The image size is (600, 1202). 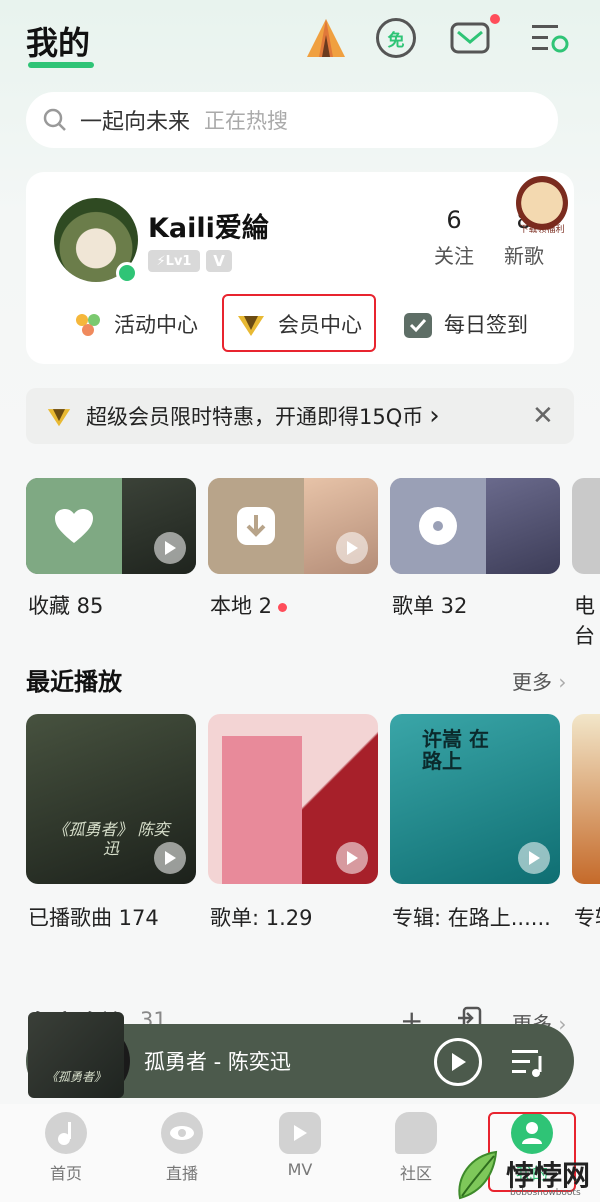 What do you see at coordinates (283, 607) in the screenshot?
I see `new-dot` at bounding box center [283, 607].